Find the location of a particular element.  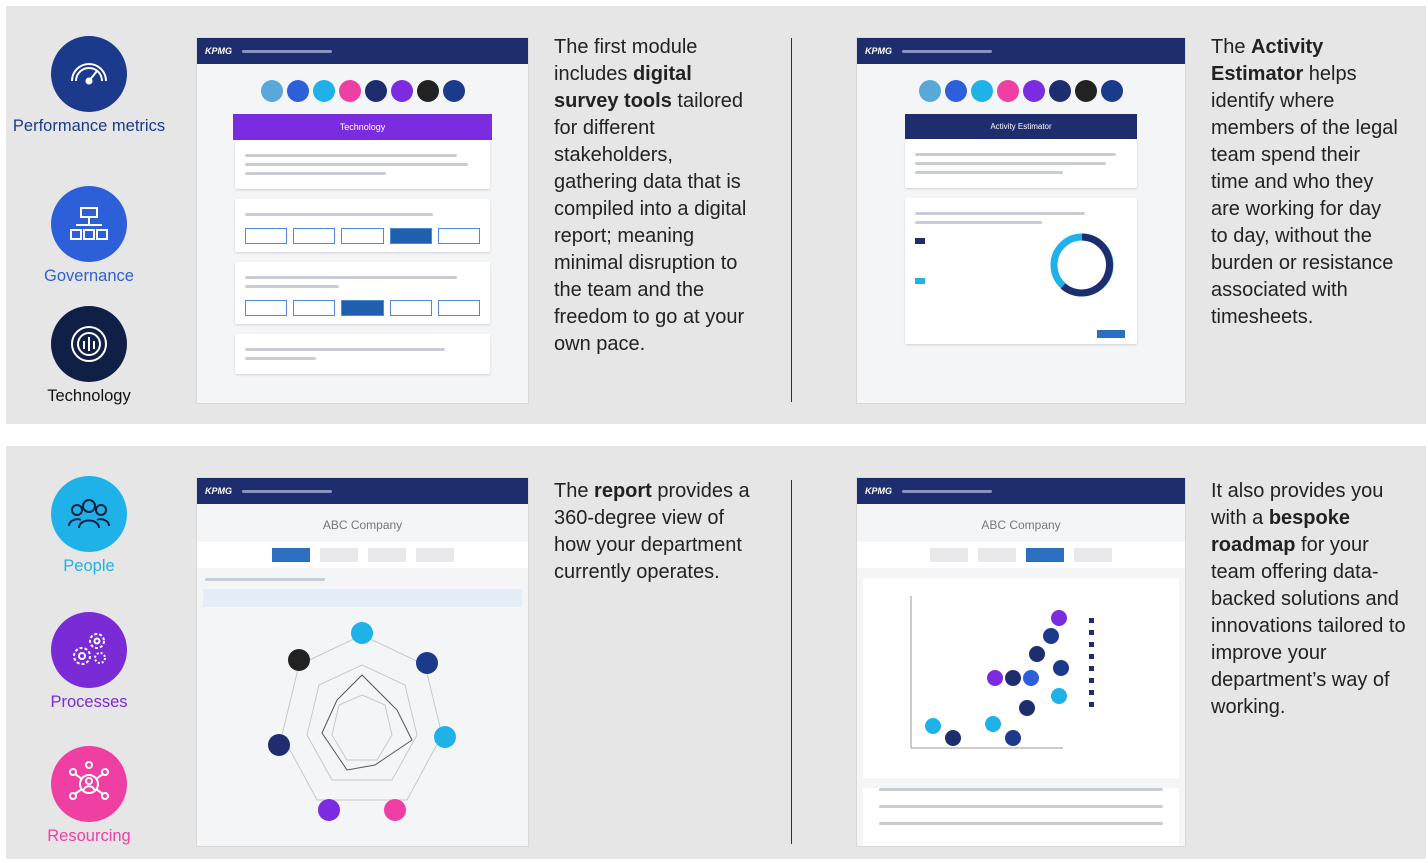

initiatives-table is located at coordinates (1021, 817).